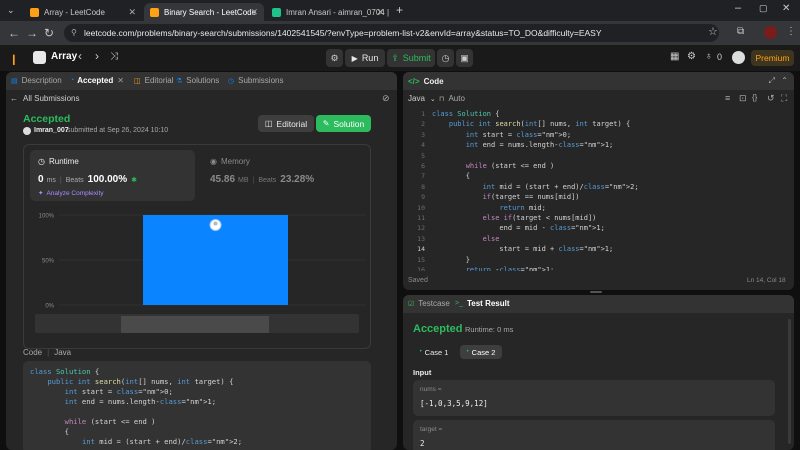 This screenshot has width=800, height=450. Describe the element at coordinates (423, 155) in the screenshot. I see `line-number: 5` at that location.